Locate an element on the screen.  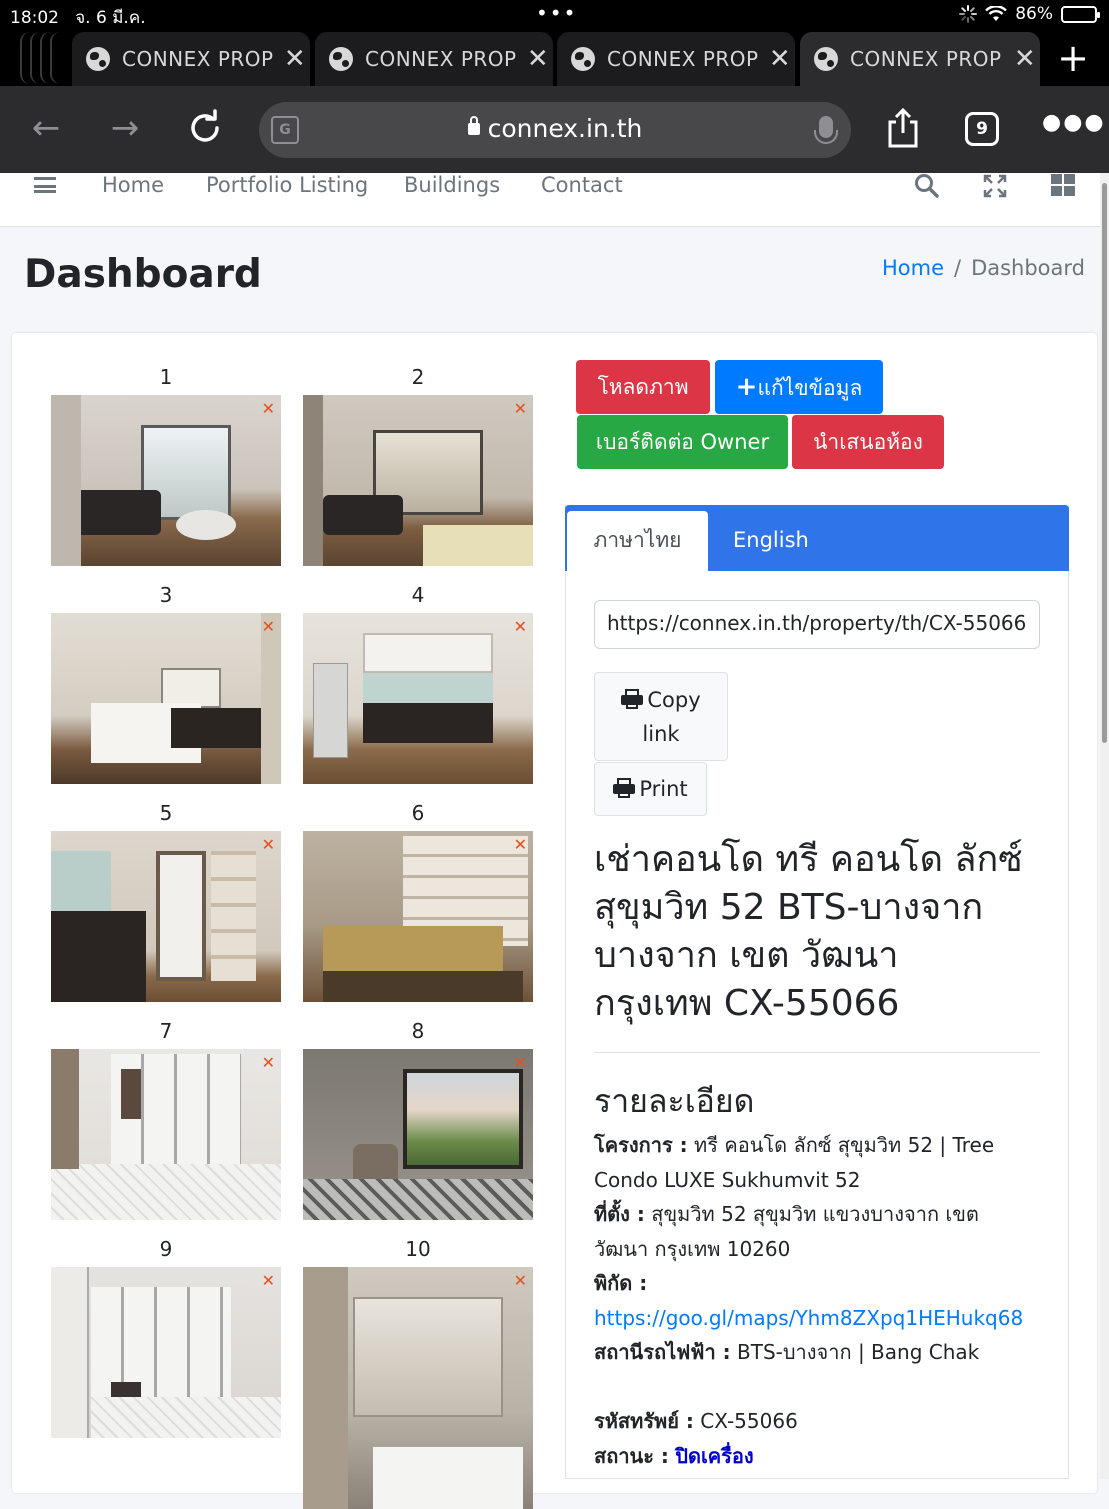
multitasking-dots: ••• is located at coordinates (556, 13).